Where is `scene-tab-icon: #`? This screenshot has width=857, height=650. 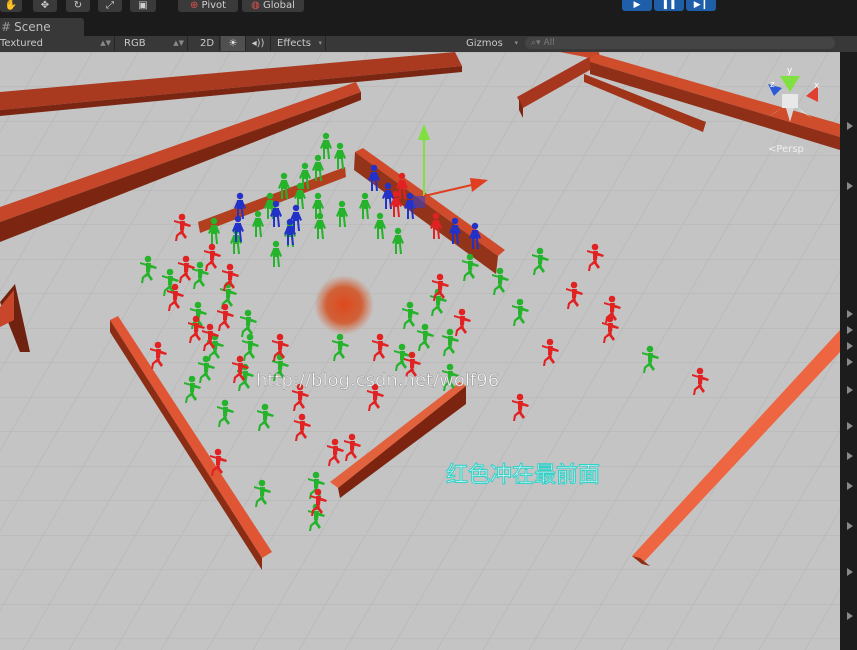 scene-tab-icon: # is located at coordinates (6, 27).